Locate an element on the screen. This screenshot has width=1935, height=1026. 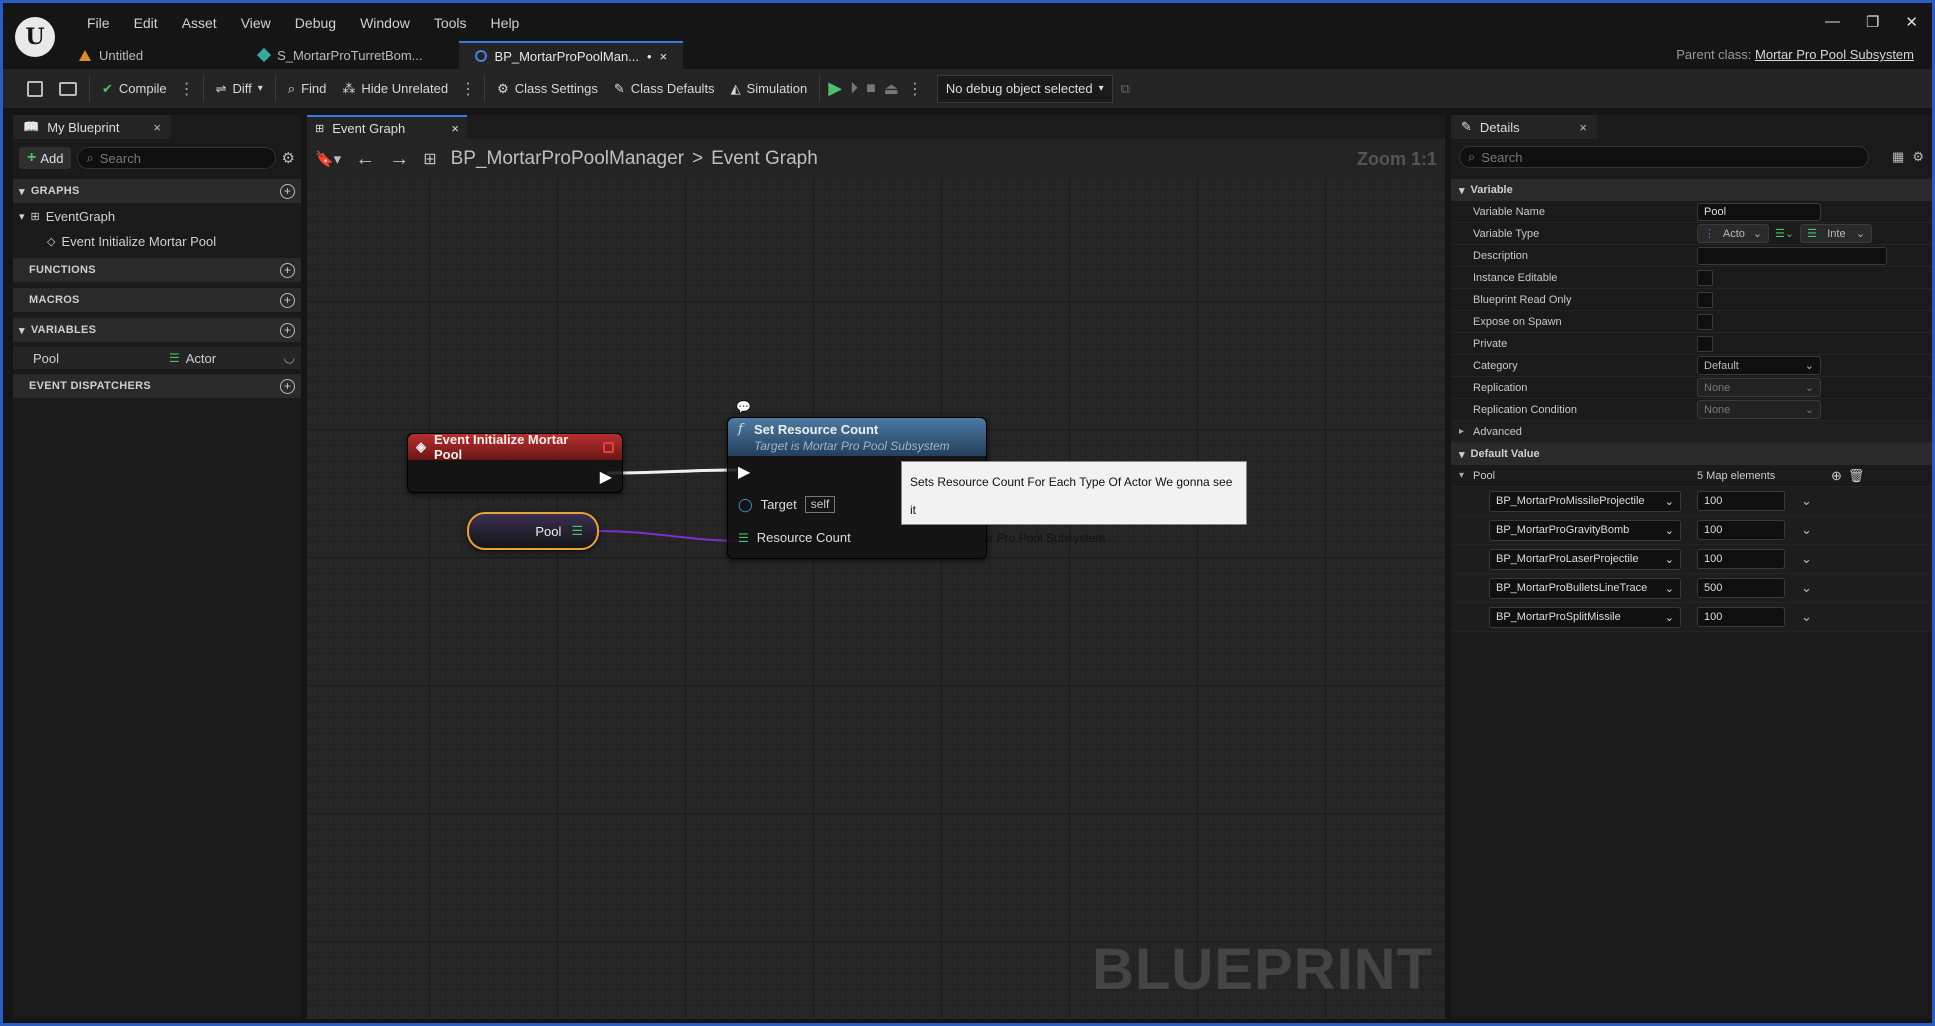
stop-button: ■ is located at coordinates (871, 89).